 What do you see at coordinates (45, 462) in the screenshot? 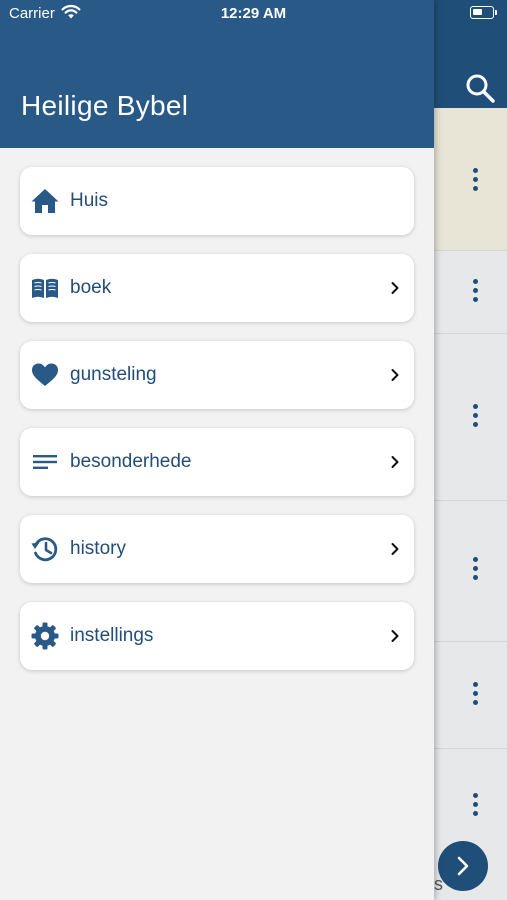
I see `lines-icon` at bounding box center [45, 462].